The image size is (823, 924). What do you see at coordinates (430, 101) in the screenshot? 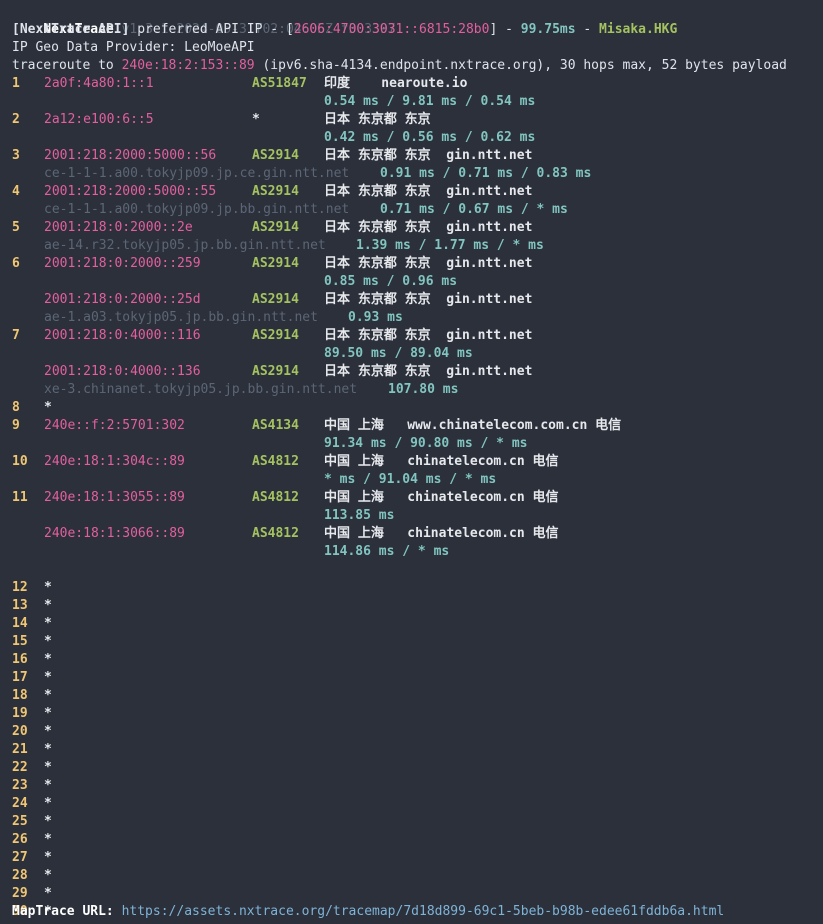
I see `hop-rtt: 0.54 ms / 9.81 ms / 0.54 ms` at bounding box center [430, 101].